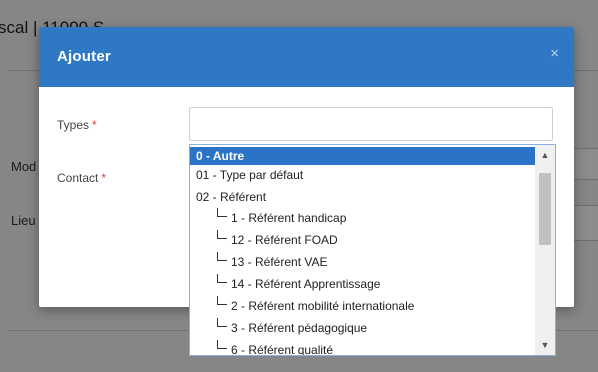 Image resolution: width=598 pixels, height=372 pixels. I want to click on contact-label: Contact *, so click(81, 178).